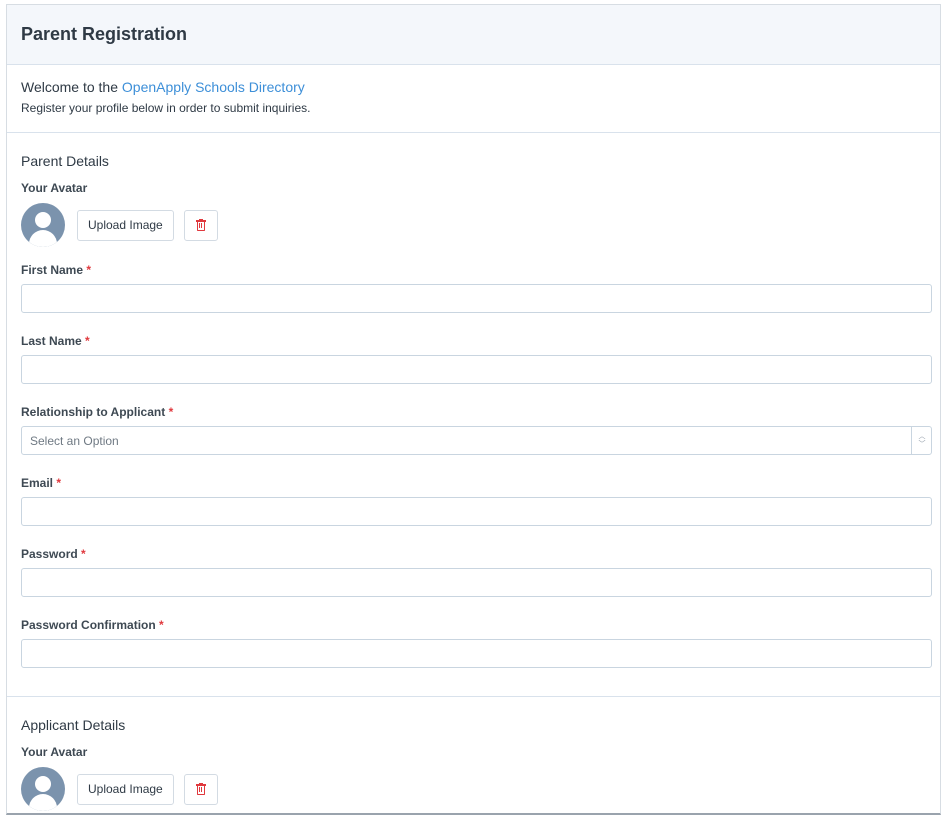 The height and width of the screenshot is (819, 949). I want to click on parent-details-title: Parent Details, so click(65, 161).